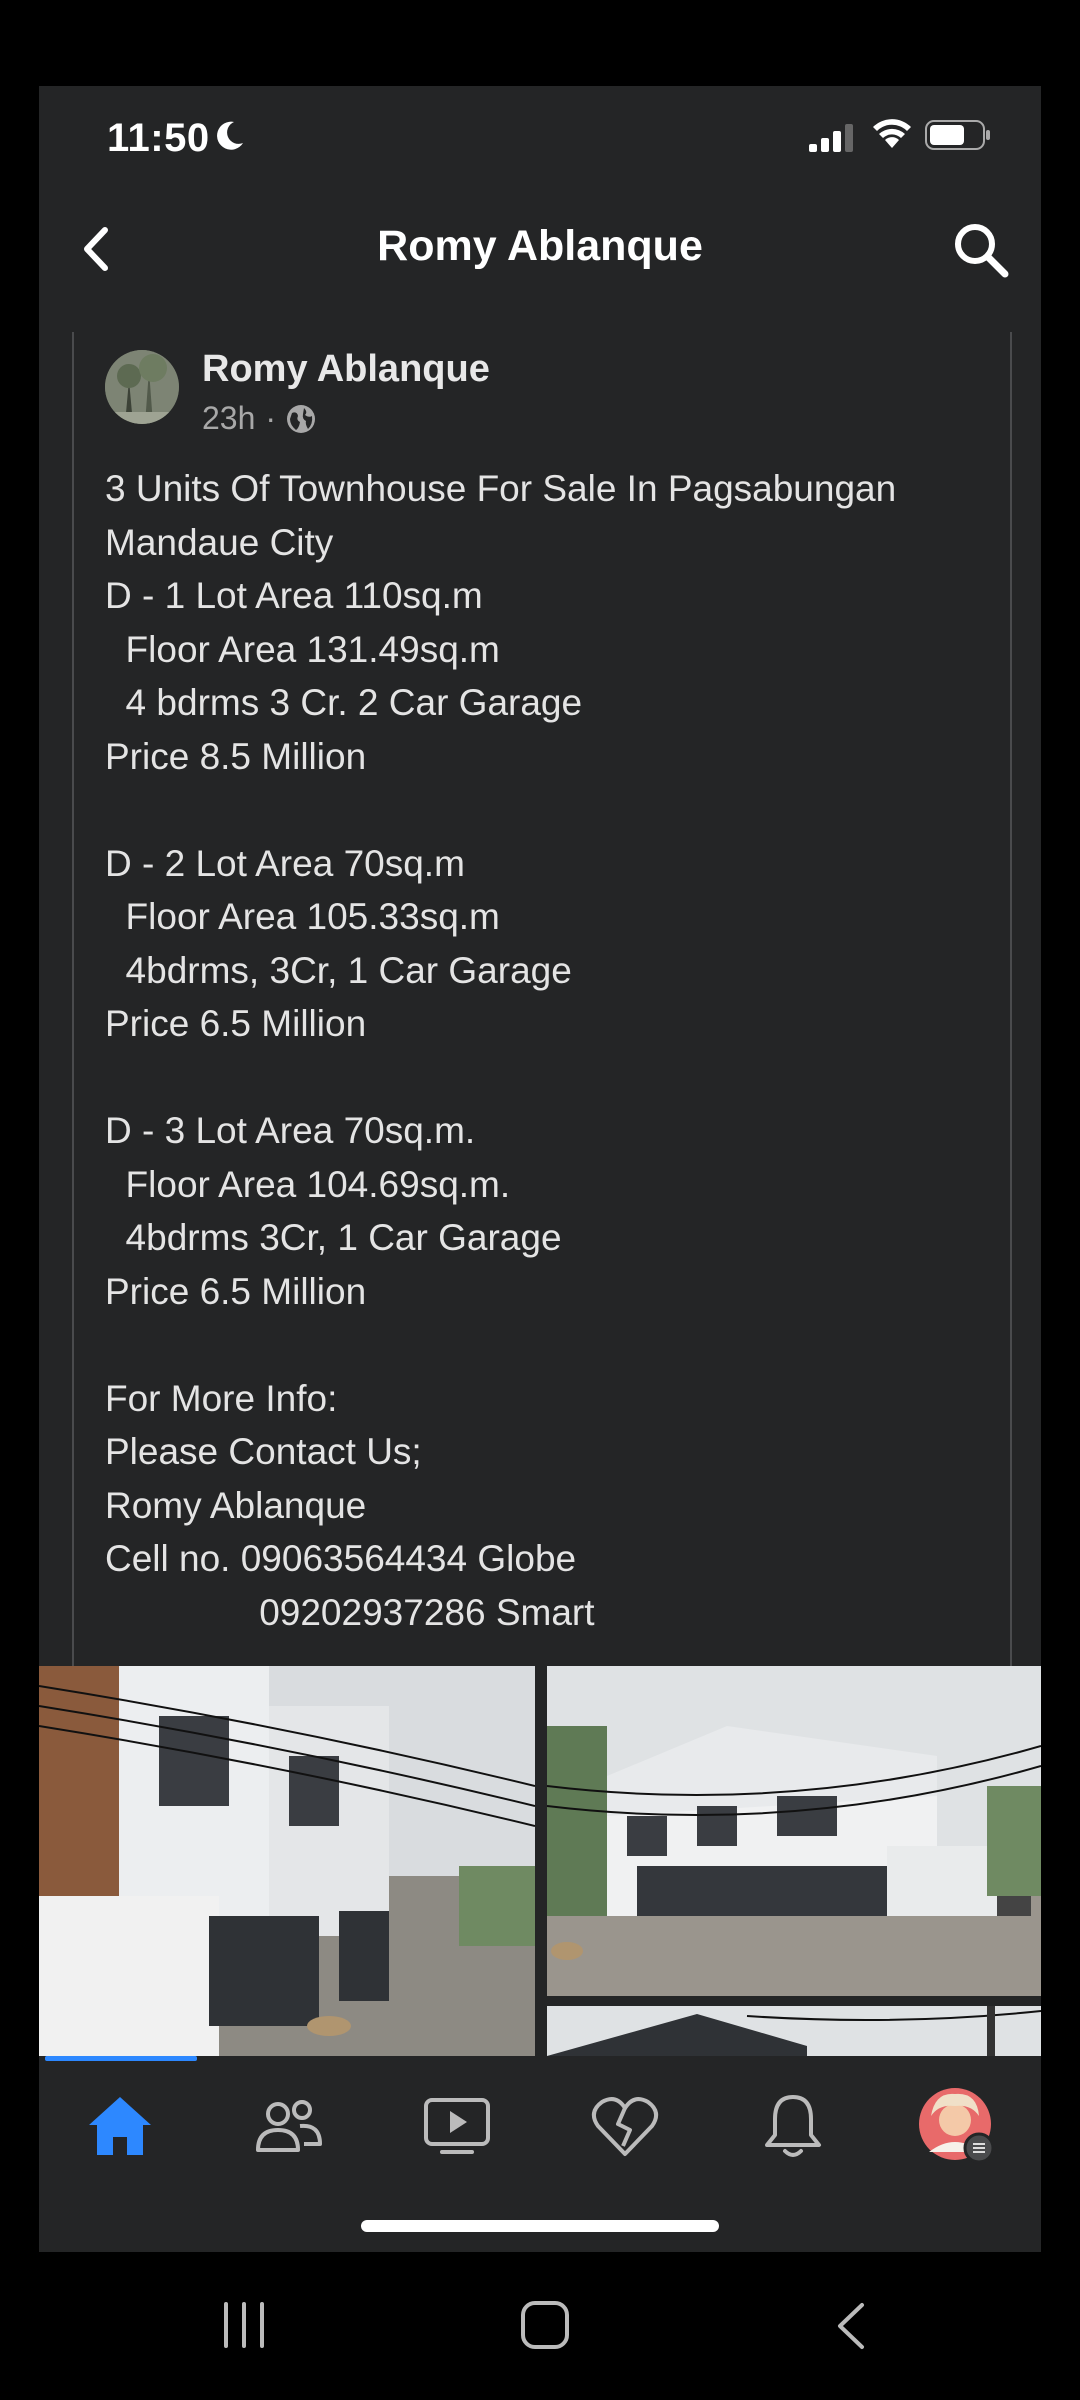 The height and width of the screenshot is (2400, 1080). What do you see at coordinates (545, 2325) in the screenshot?
I see `home-button-icon` at bounding box center [545, 2325].